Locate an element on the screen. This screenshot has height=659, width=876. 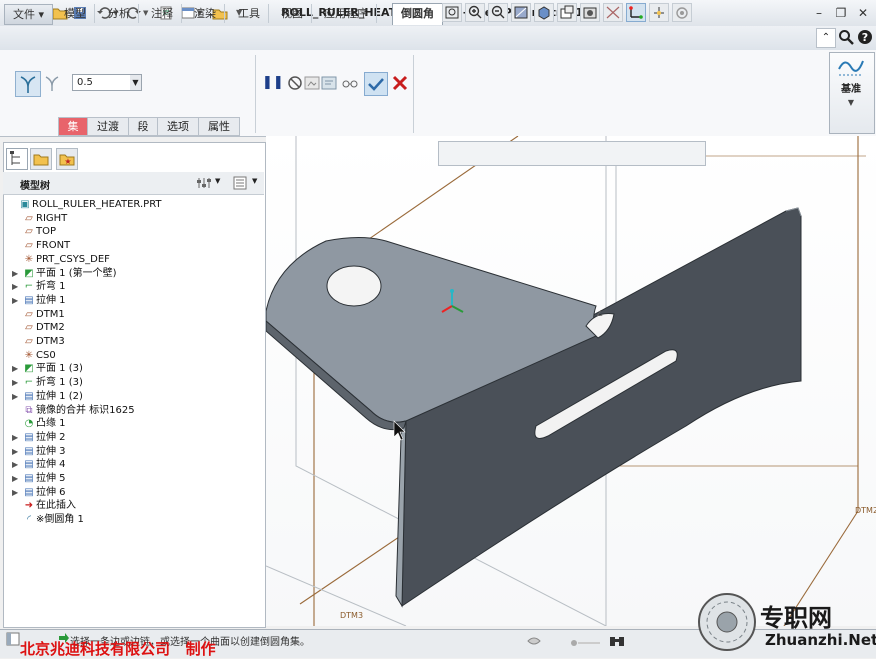
datum-panel-label: 基准 is located at coordinates (851, 89).